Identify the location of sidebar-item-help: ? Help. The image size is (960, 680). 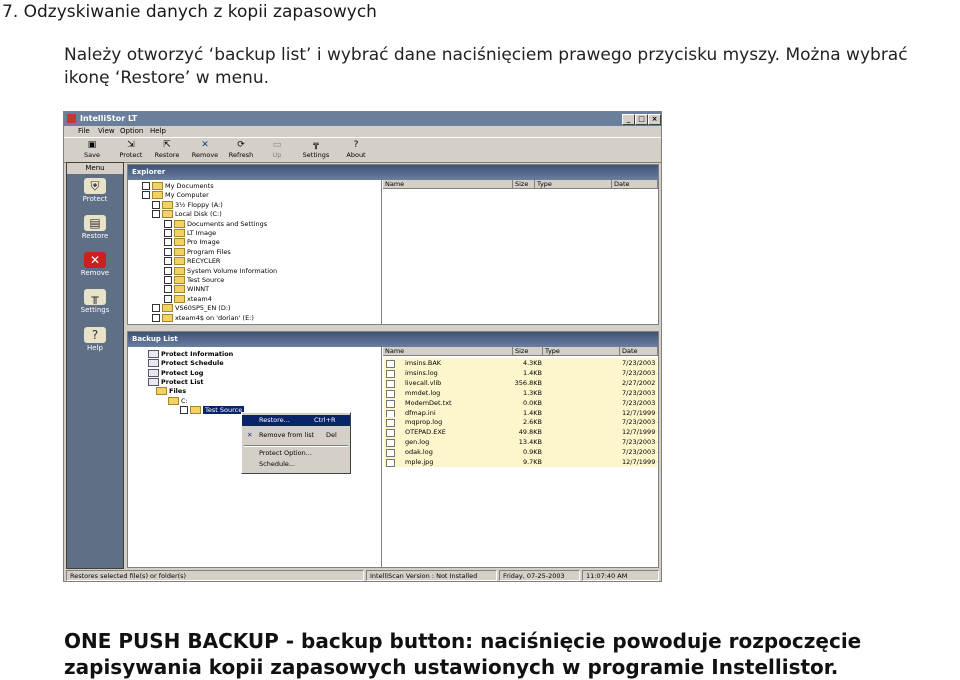
(95, 339).